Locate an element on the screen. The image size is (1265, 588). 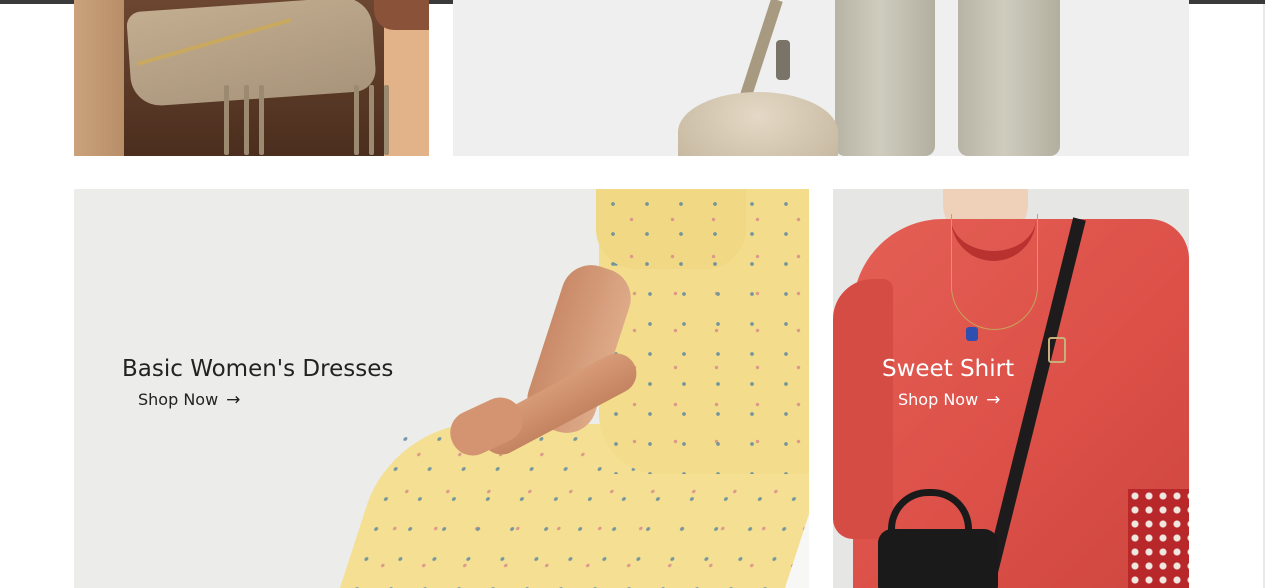
bag-clip-graphic is located at coordinates (783, 60).